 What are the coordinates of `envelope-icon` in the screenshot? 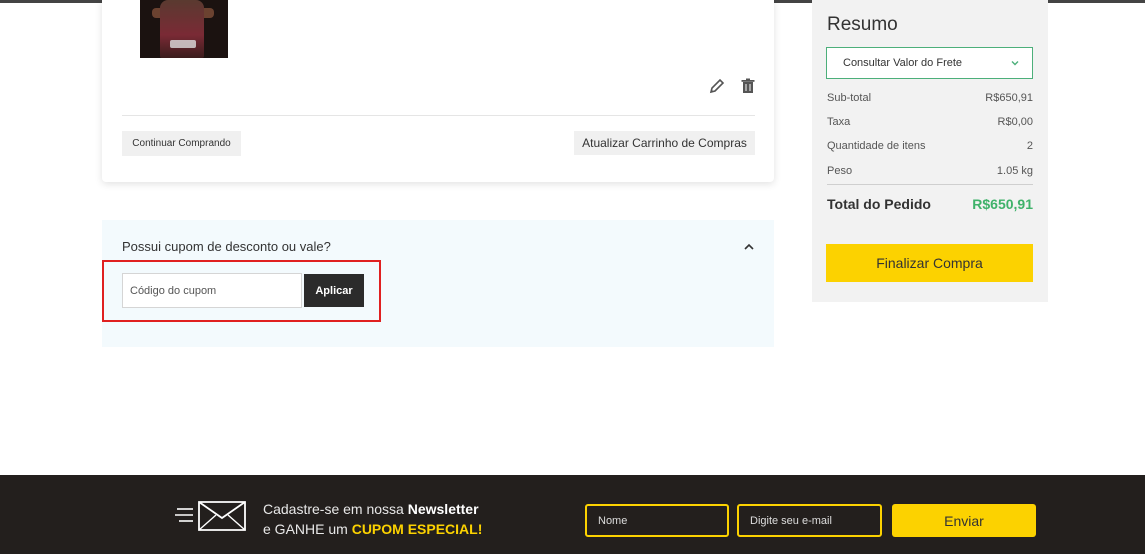 It's located at (210, 516).